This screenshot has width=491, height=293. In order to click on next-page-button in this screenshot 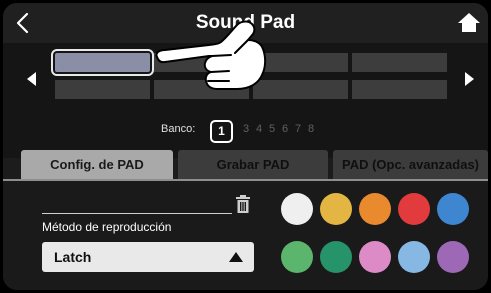, I will do `click(469, 79)`.